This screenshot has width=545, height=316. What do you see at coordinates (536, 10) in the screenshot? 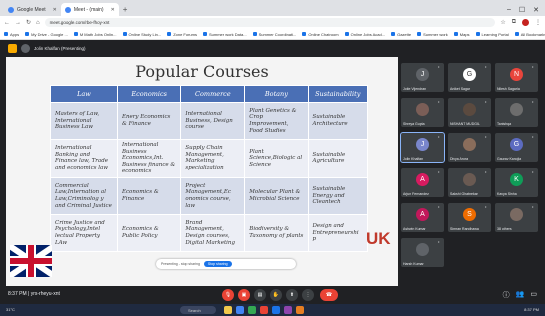
I see `close-window-icon: ✕` at bounding box center [536, 10].